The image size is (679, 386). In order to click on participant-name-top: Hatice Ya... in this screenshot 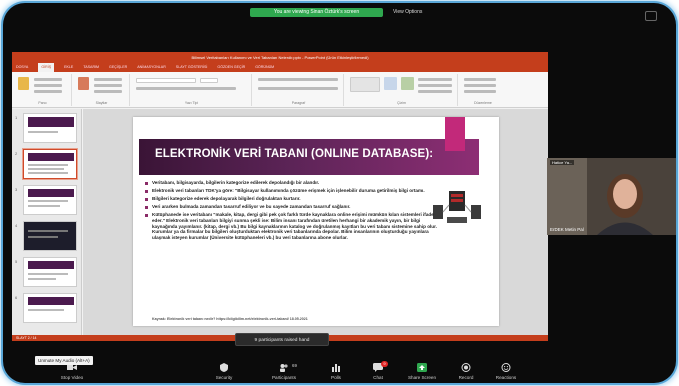, I will do `click(562, 162)`.